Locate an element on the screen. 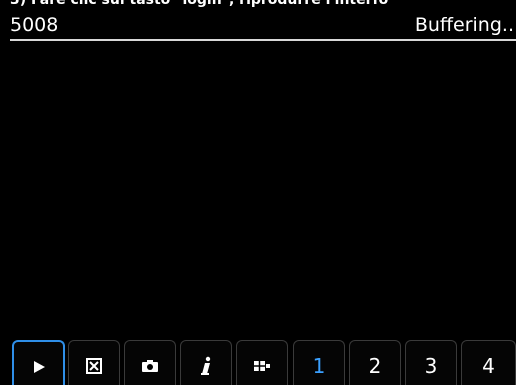 Image resolution: width=516 pixels, height=385 pixels. channel-1-button: 1 is located at coordinates (319, 362).